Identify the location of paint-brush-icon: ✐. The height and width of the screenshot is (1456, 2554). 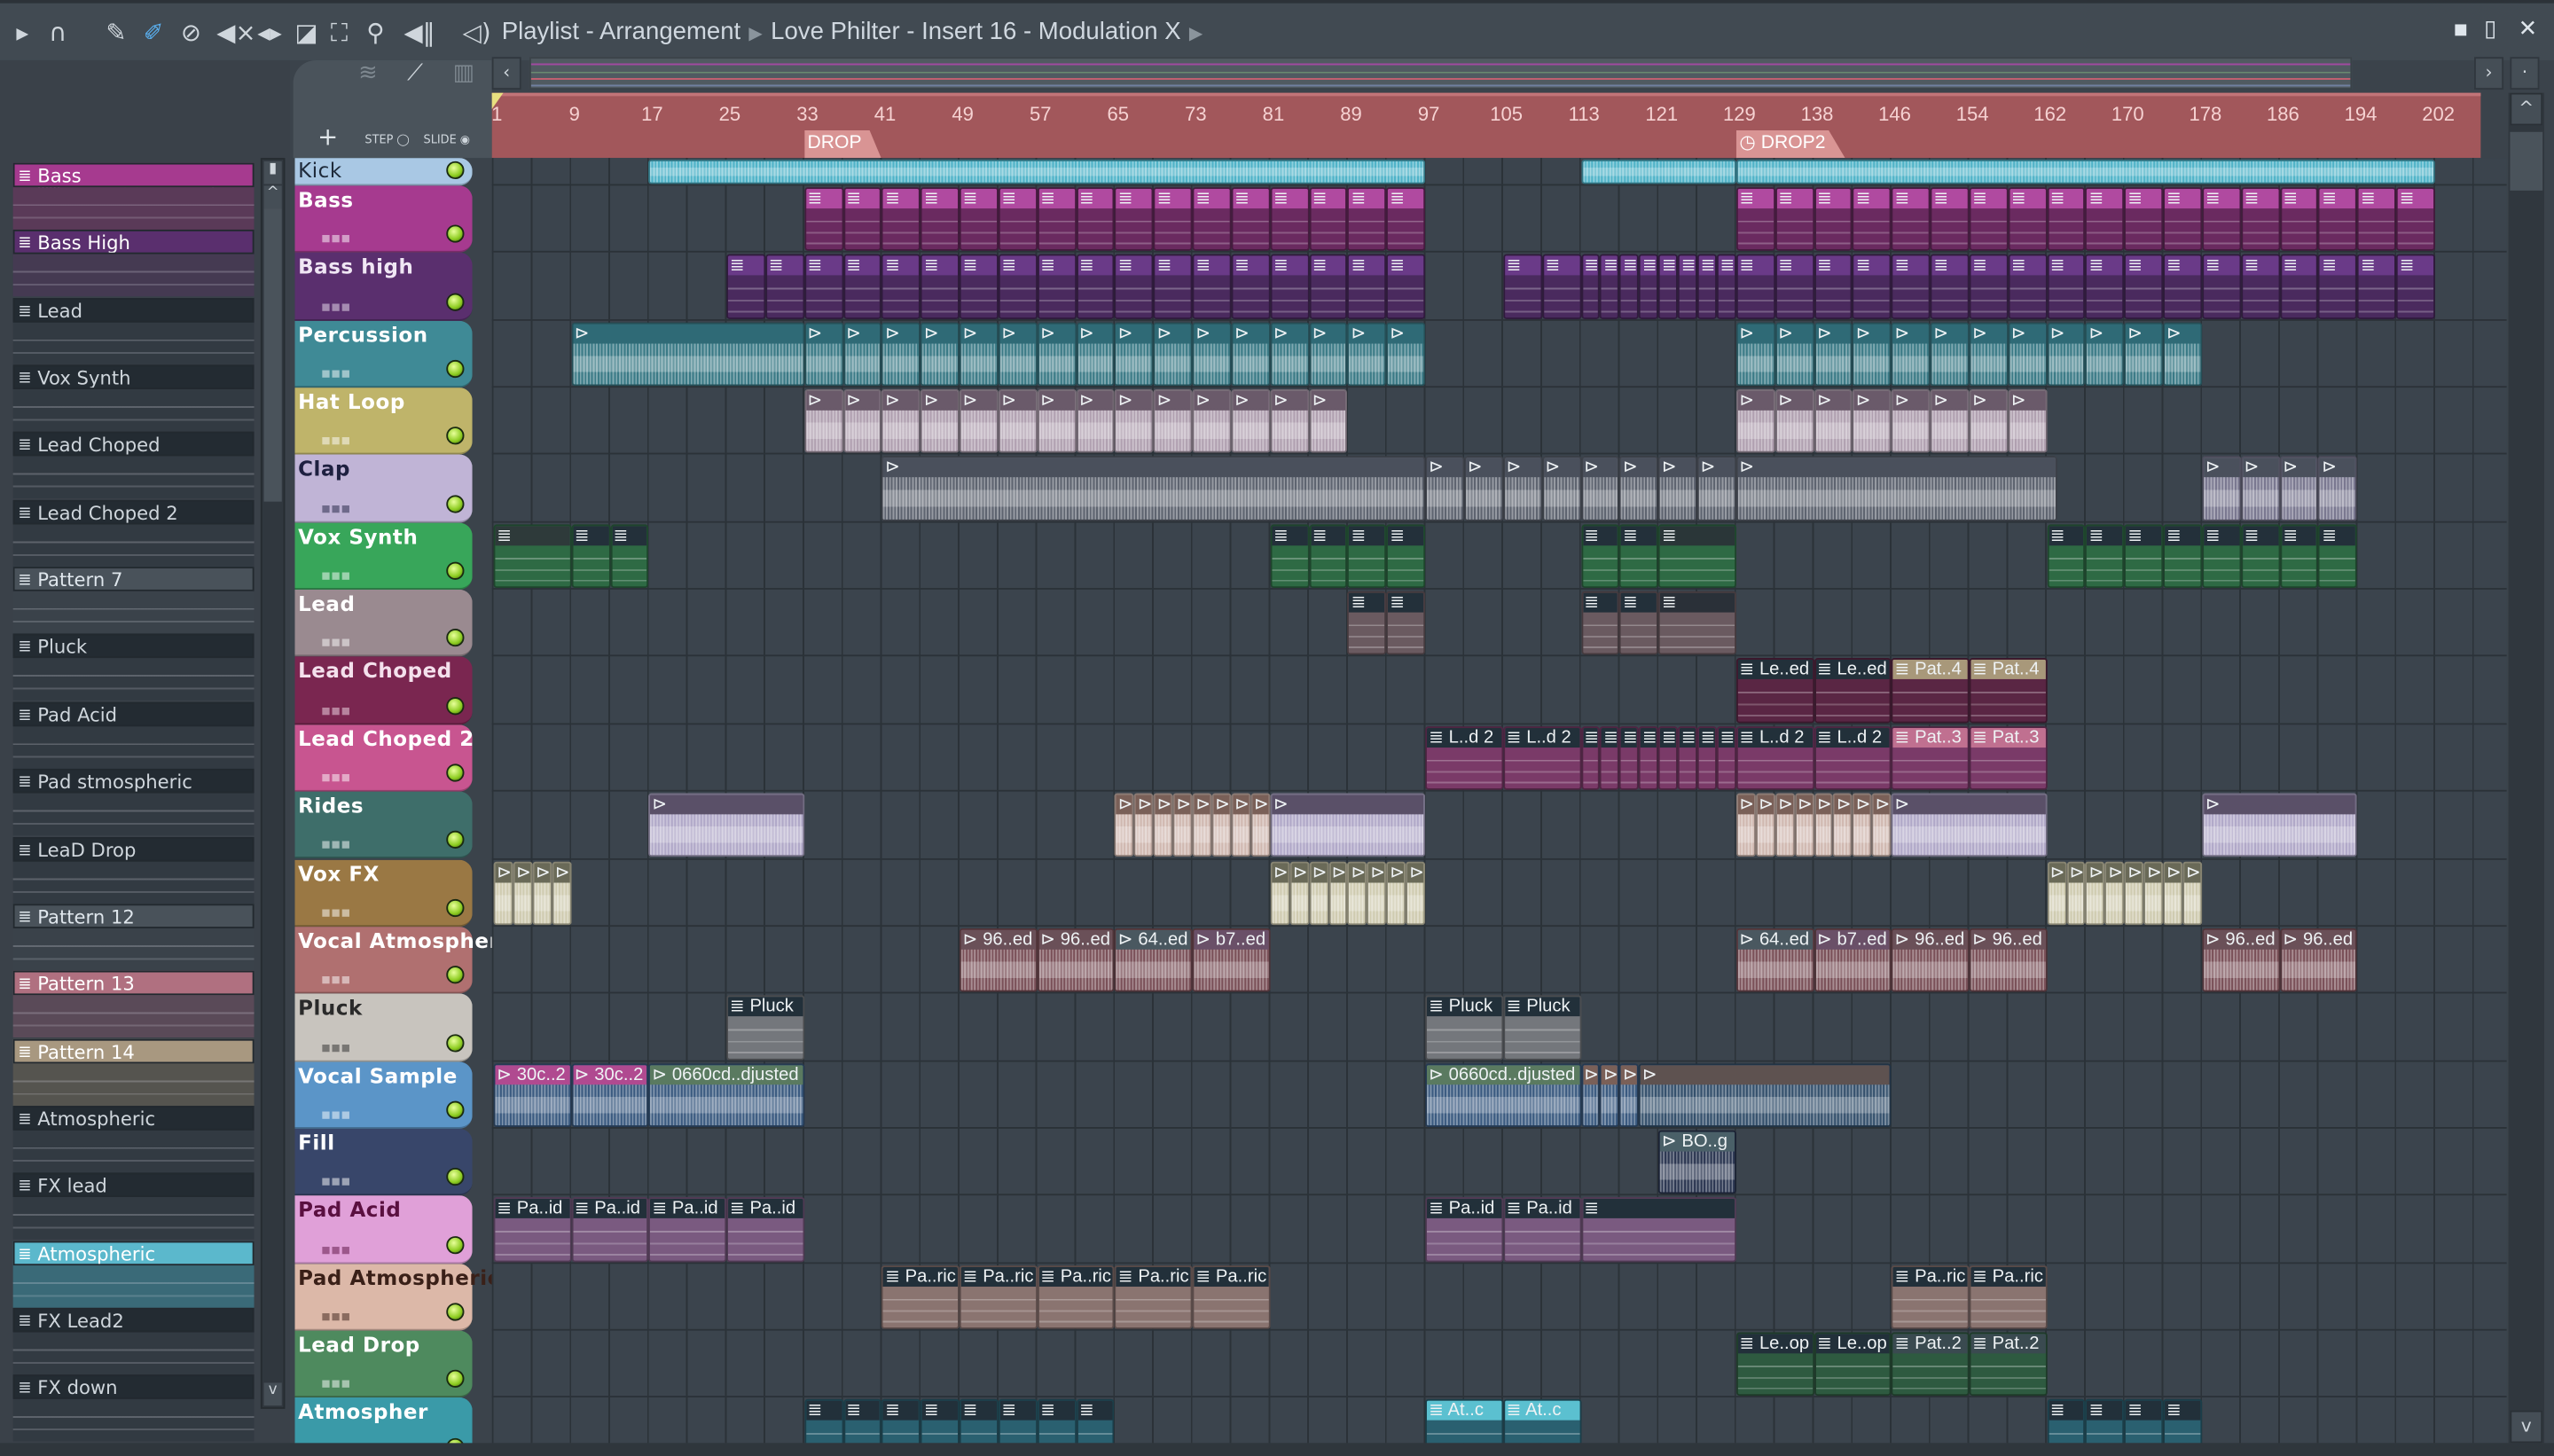
(154, 32).